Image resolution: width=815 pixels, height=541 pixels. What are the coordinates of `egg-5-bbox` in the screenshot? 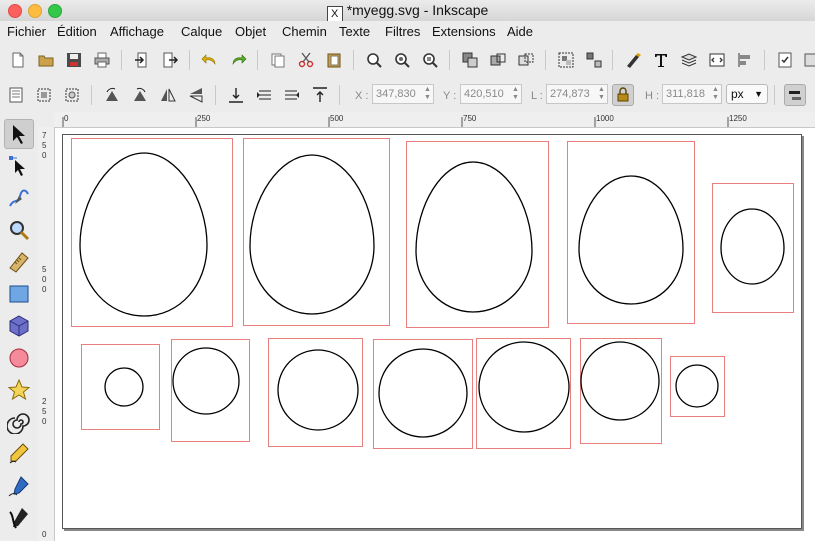 It's located at (753, 248).